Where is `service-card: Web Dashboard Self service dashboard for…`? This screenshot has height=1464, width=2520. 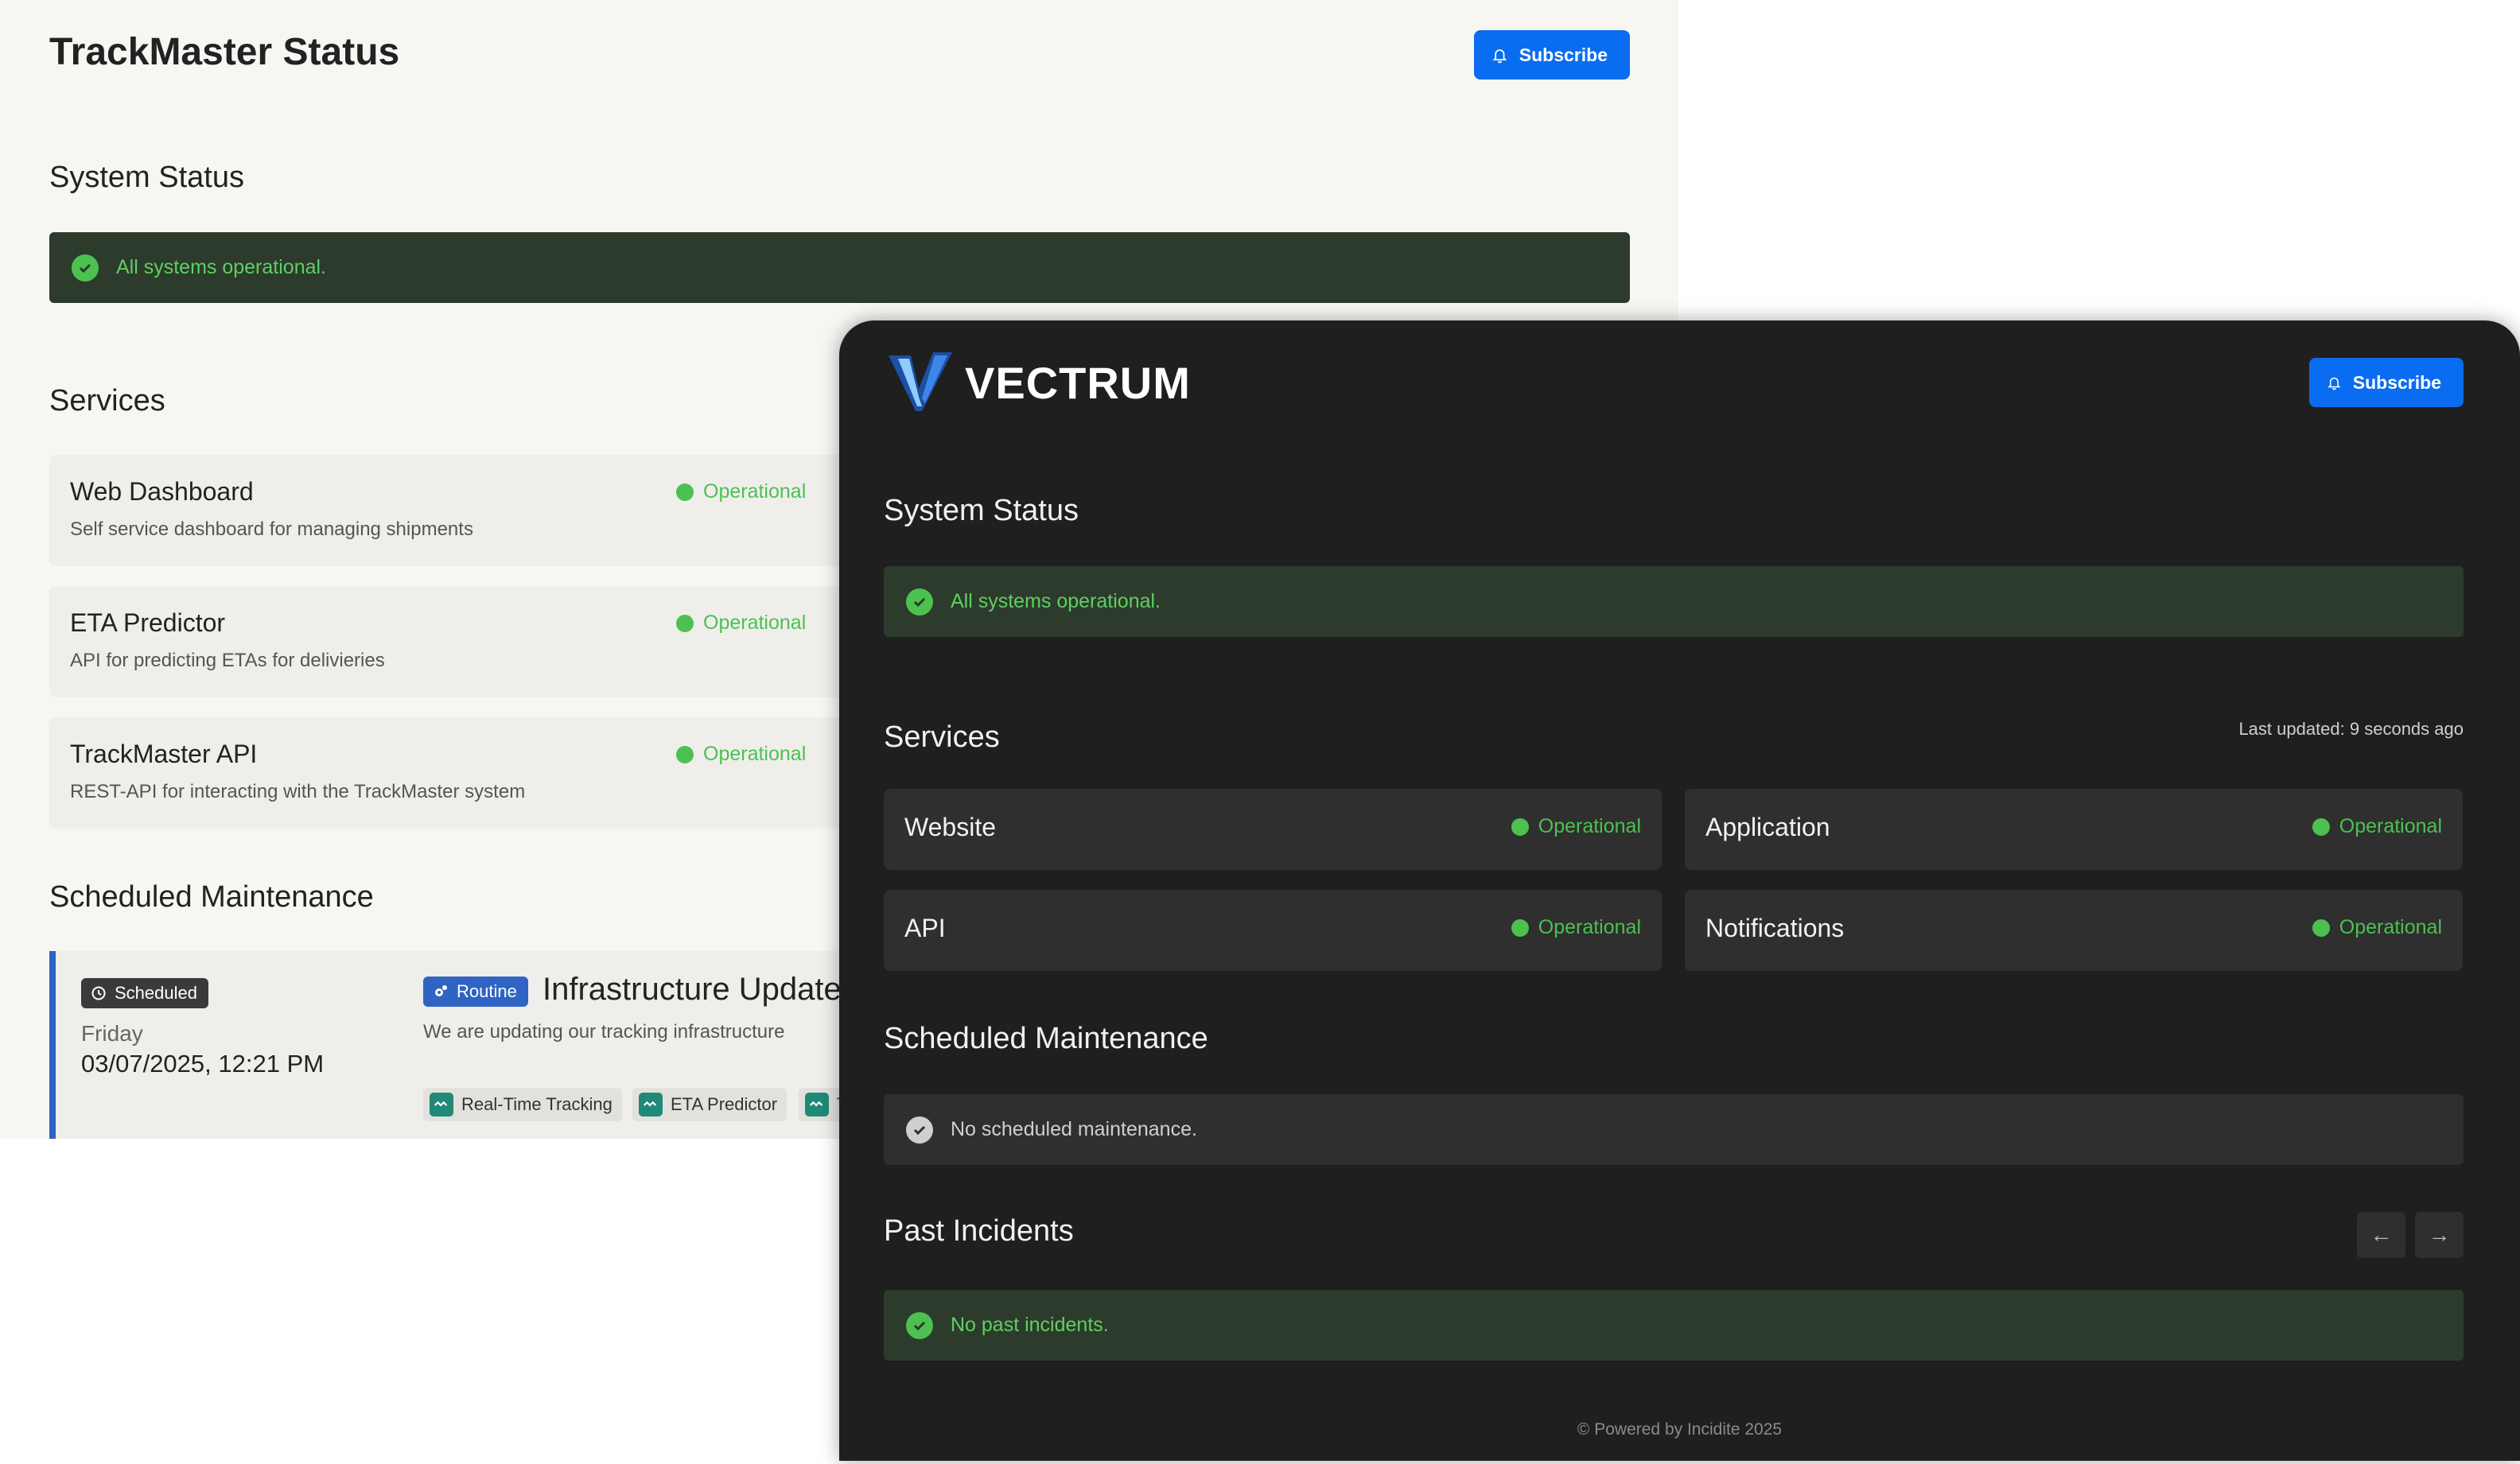
service-card: Web Dashboard Self service dashboard for… is located at coordinates (463, 510).